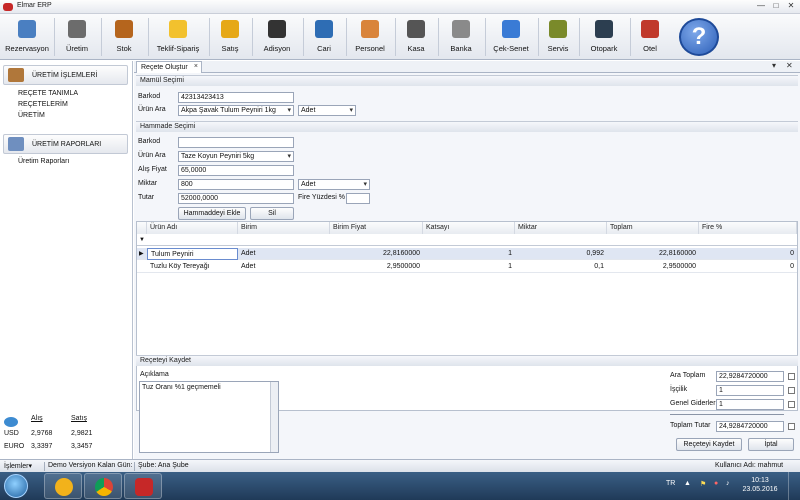 The height and width of the screenshot is (500, 800). I want to click on tab-dropdown-icon: ▾, so click(774, 65).